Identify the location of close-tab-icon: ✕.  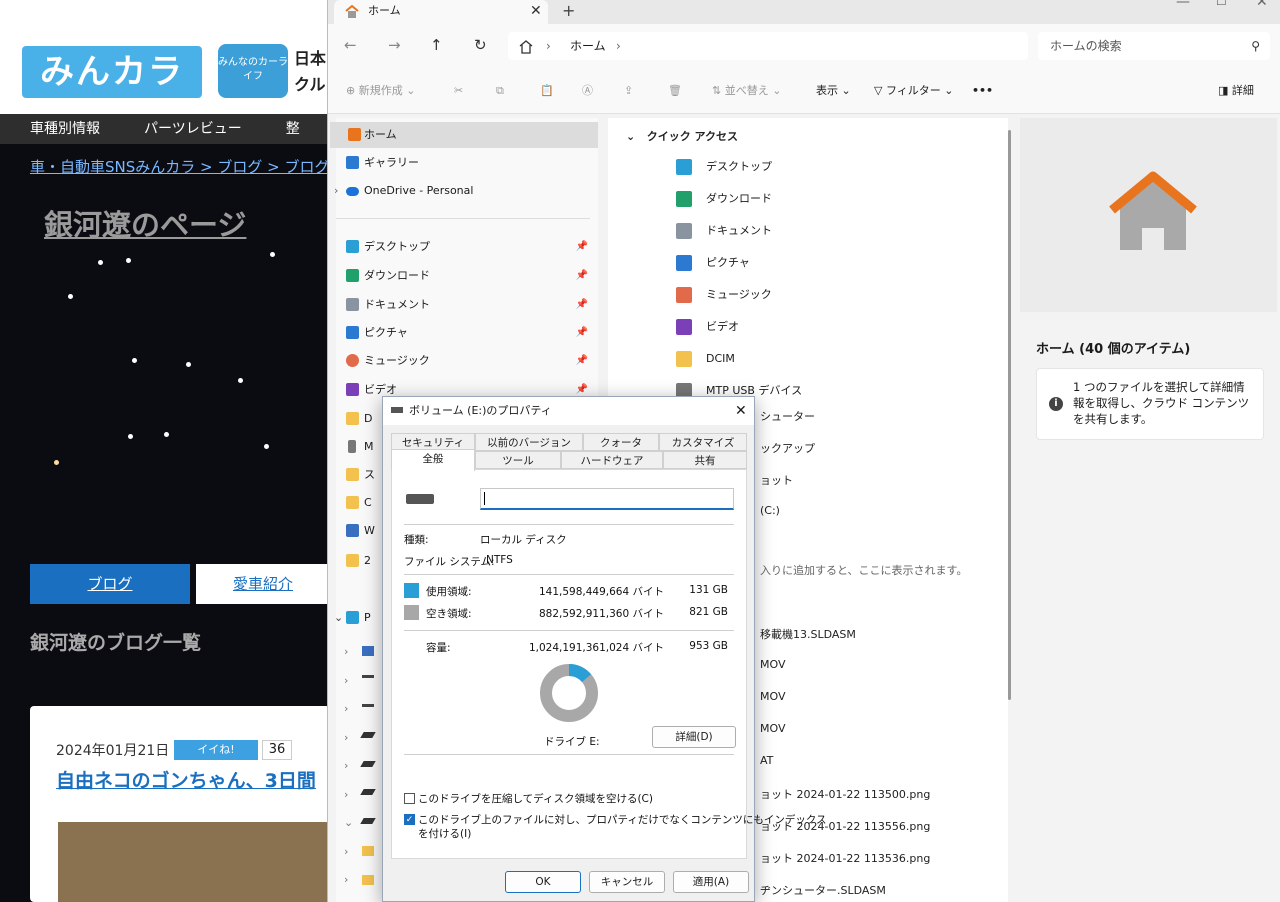
(536, 11).